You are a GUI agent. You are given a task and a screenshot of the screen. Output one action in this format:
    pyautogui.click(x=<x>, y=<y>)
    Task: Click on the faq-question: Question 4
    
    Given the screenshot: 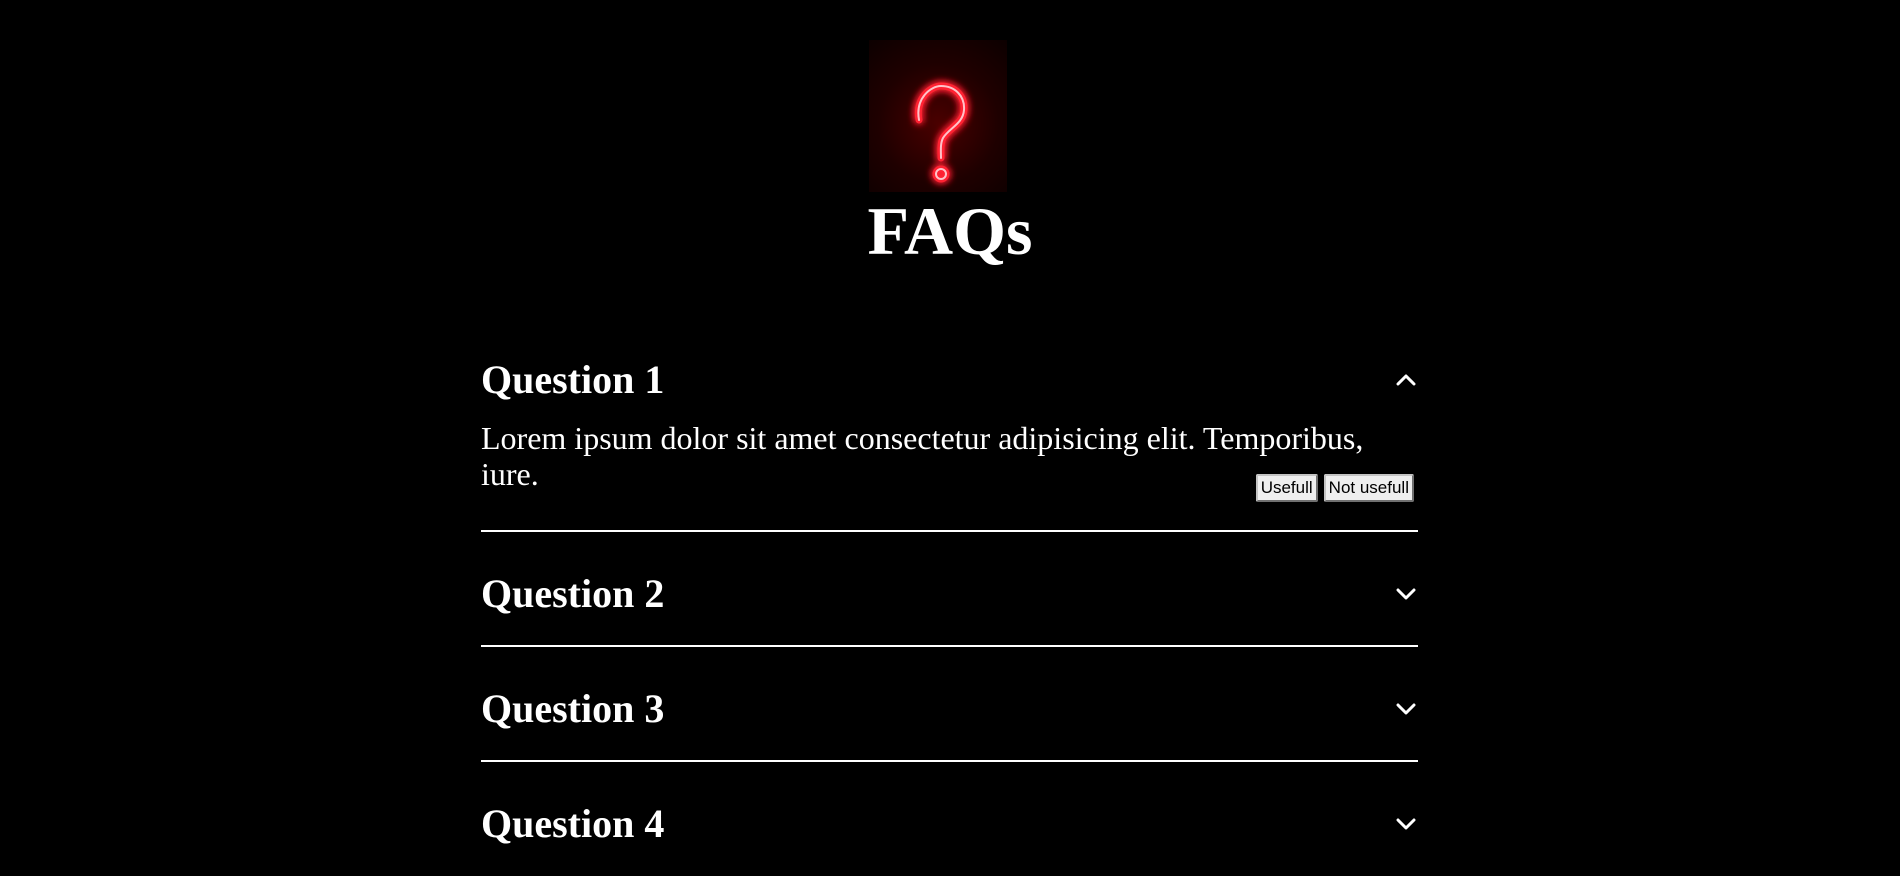 What is the action you would take?
    pyautogui.click(x=573, y=823)
    